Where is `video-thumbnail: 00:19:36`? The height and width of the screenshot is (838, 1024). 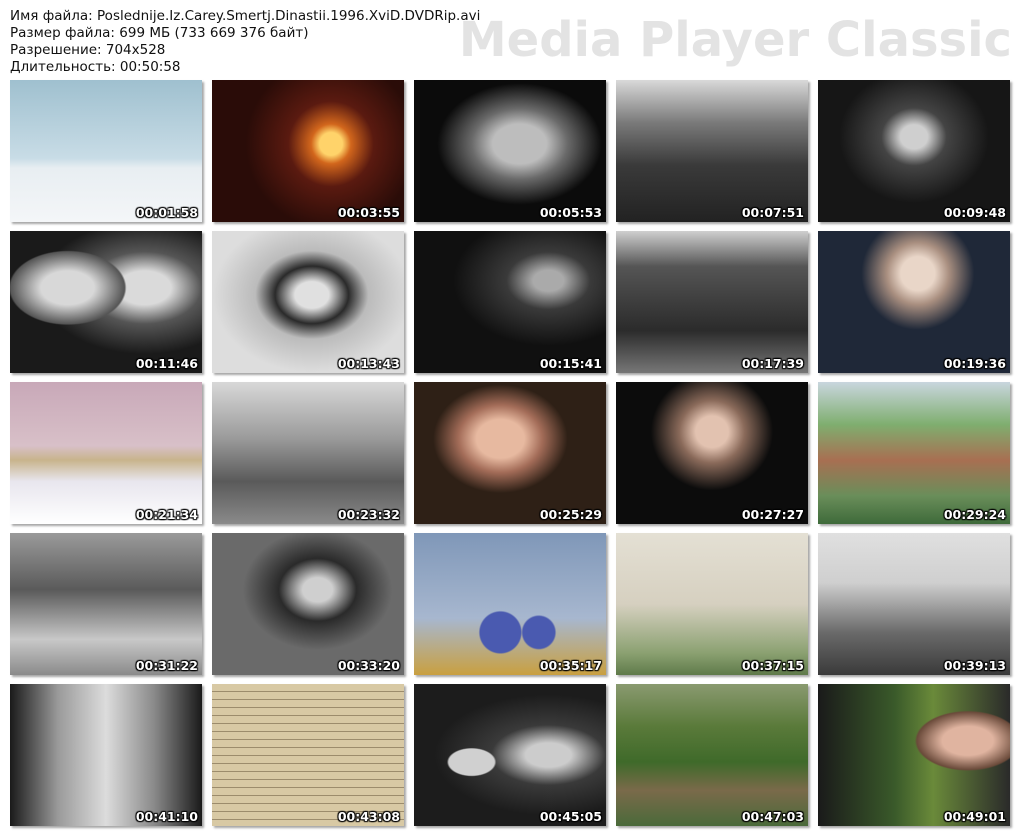 video-thumbnail: 00:19:36 is located at coordinates (914, 302).